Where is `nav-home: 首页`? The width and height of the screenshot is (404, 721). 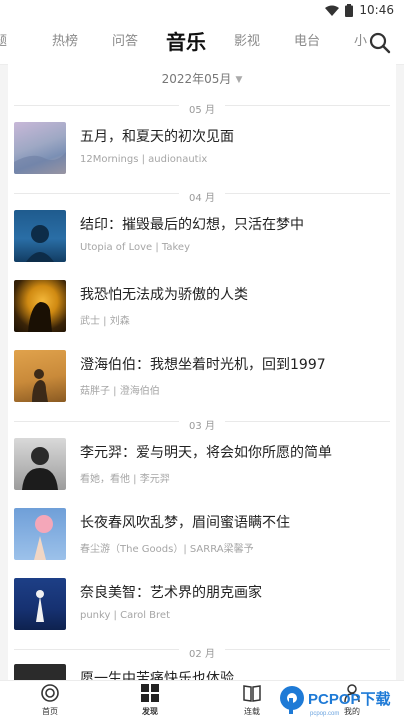 nav-home: 首页 is located at coordinates (50, 701).